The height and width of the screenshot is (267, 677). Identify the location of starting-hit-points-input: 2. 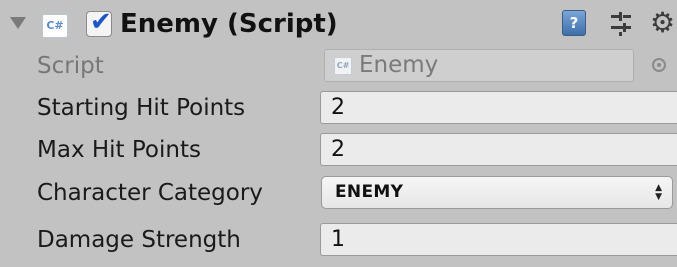
(498, 107).